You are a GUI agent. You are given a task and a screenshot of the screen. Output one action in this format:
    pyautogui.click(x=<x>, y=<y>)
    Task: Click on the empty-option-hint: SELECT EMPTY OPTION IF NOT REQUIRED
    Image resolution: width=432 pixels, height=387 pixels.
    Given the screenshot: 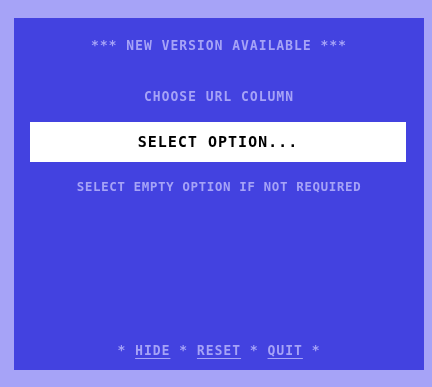 What is the action you would take?
    pyautogui.click(x=219, y=186)
    